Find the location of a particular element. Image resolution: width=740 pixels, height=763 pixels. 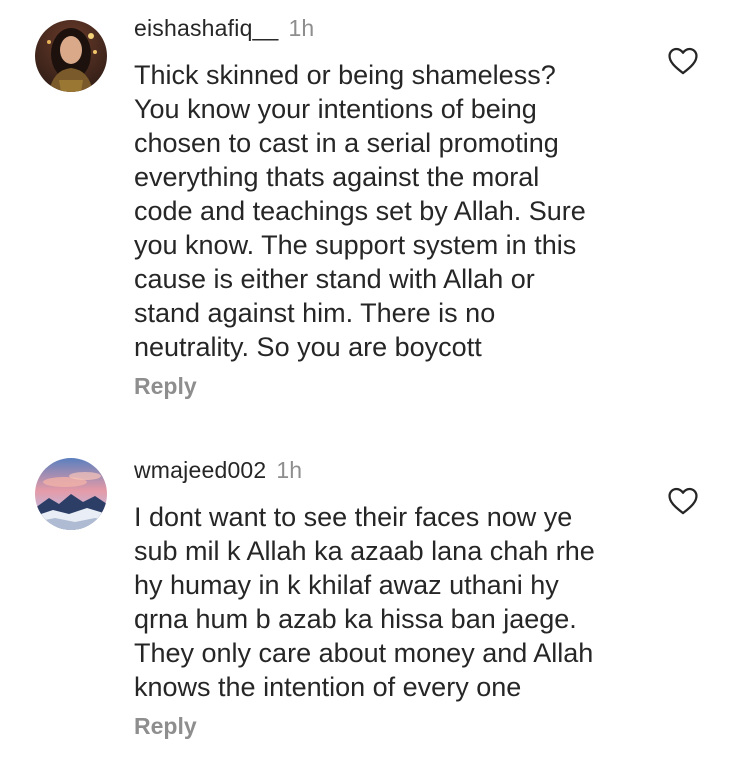

landscape-profile-photo-icon is located at coordinates (71, 494).